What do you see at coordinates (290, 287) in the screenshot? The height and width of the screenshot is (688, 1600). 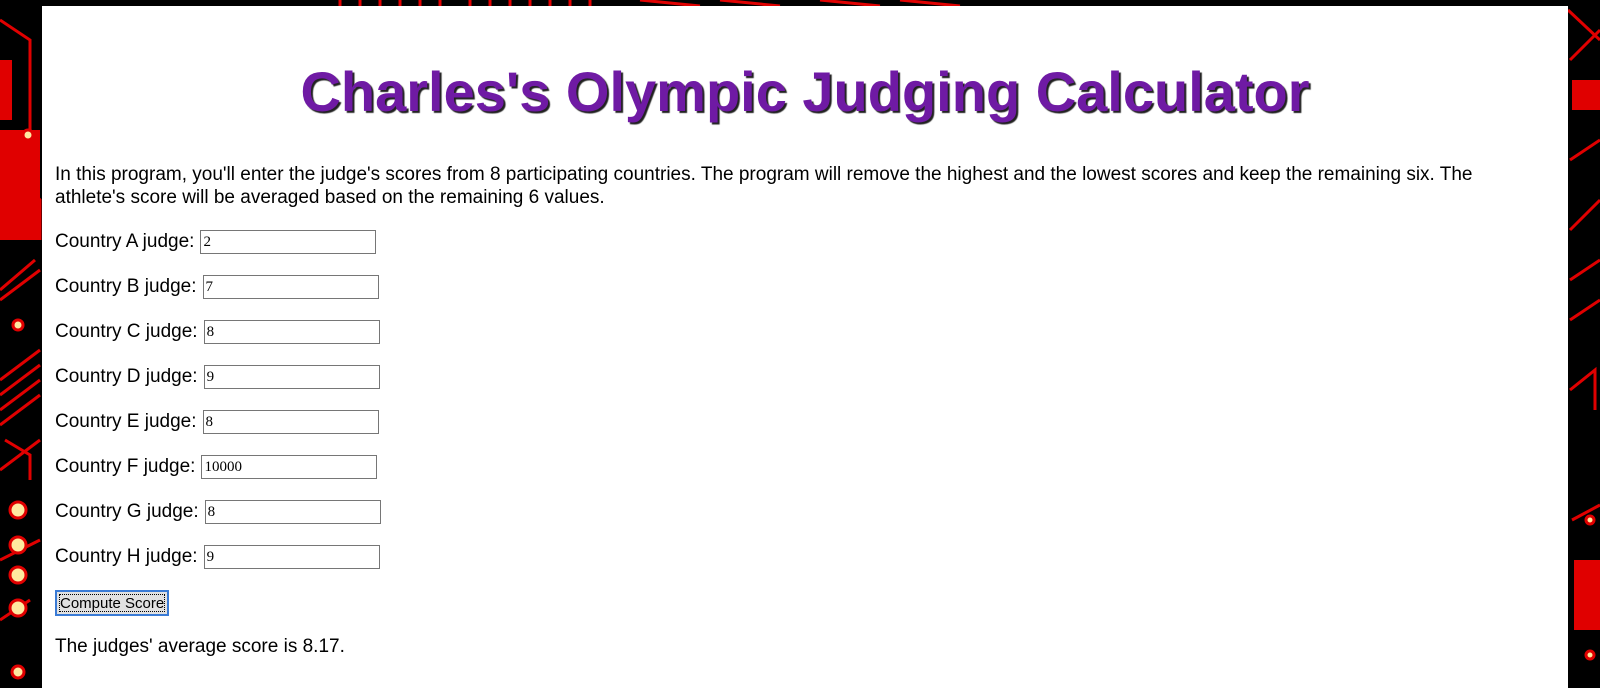 I see `judge-input-b` at bounding box center [290, 287].